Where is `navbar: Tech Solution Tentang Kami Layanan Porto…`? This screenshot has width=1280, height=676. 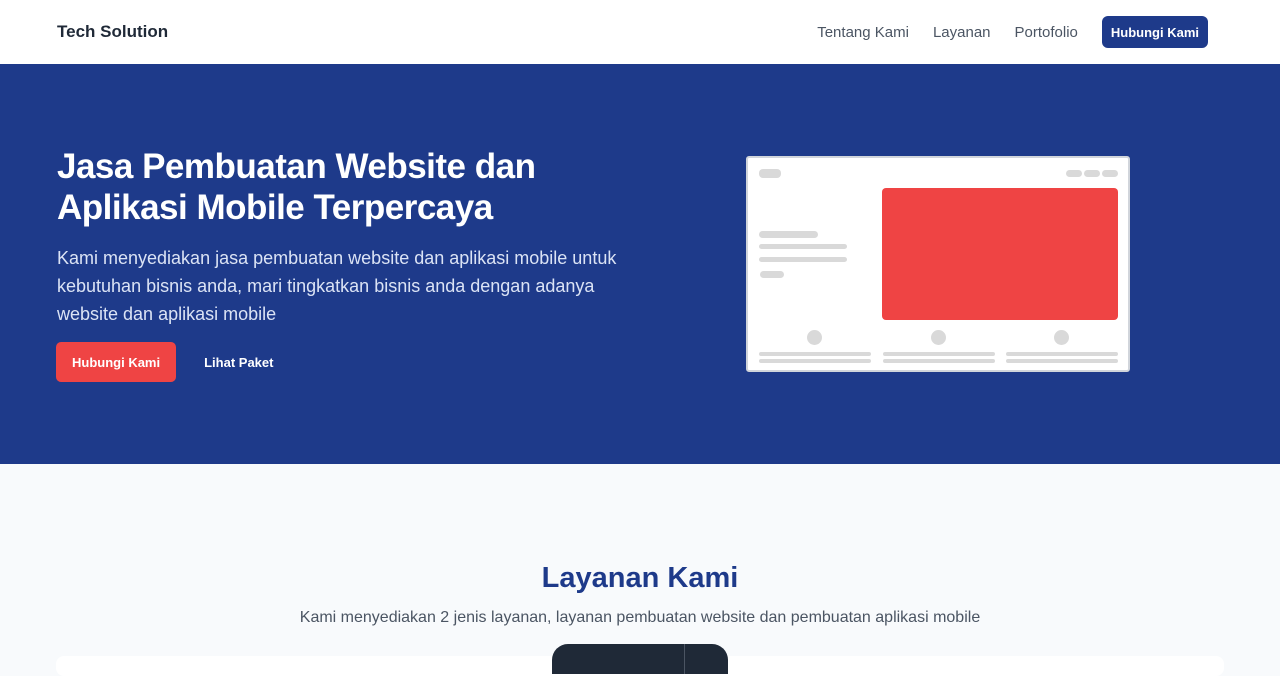 navbar: Tech Solution Tentang Kami Layanan Porto… is located at coordinates (640, 32).